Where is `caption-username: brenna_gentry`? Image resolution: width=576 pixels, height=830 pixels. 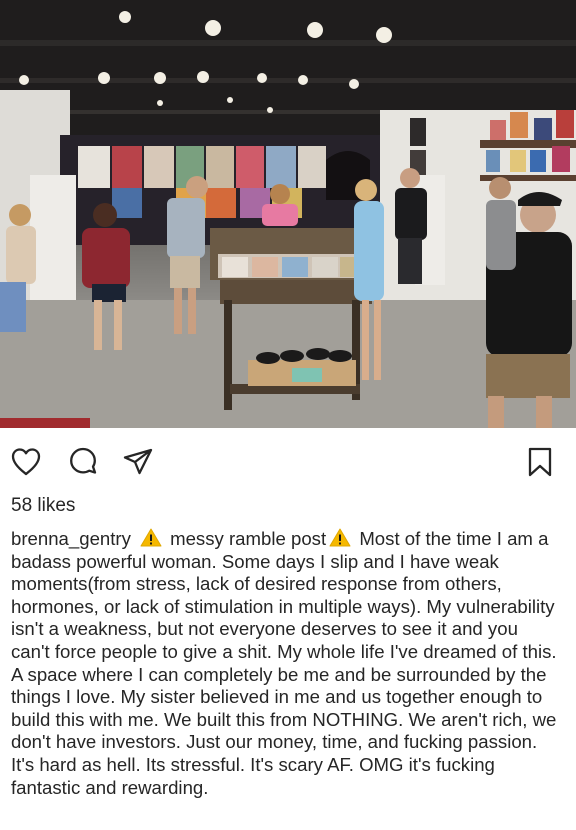
caption-username: brenna_gentry is located at coordinates (71, 538).